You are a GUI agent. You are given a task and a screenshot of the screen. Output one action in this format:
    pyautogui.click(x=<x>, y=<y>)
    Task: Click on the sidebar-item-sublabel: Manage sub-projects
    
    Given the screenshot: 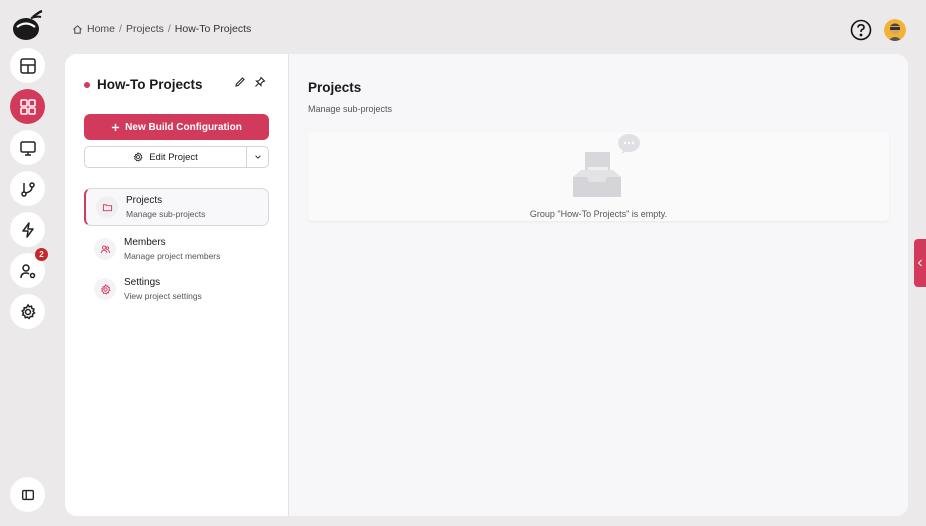 What is the action you would take?
    pyautogui.click(x=166, y=214)
    